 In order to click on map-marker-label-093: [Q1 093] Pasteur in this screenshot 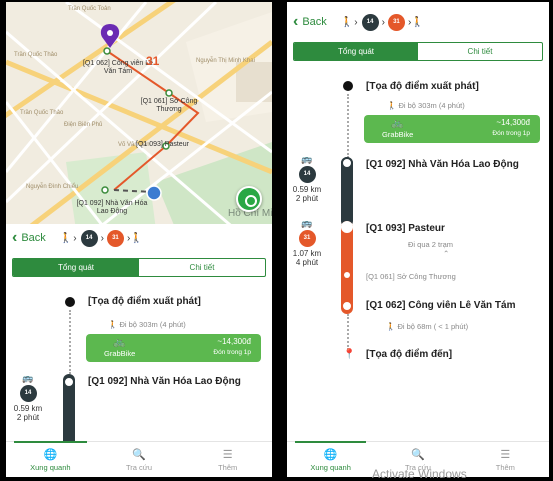, I will do `click(162, 144)`.